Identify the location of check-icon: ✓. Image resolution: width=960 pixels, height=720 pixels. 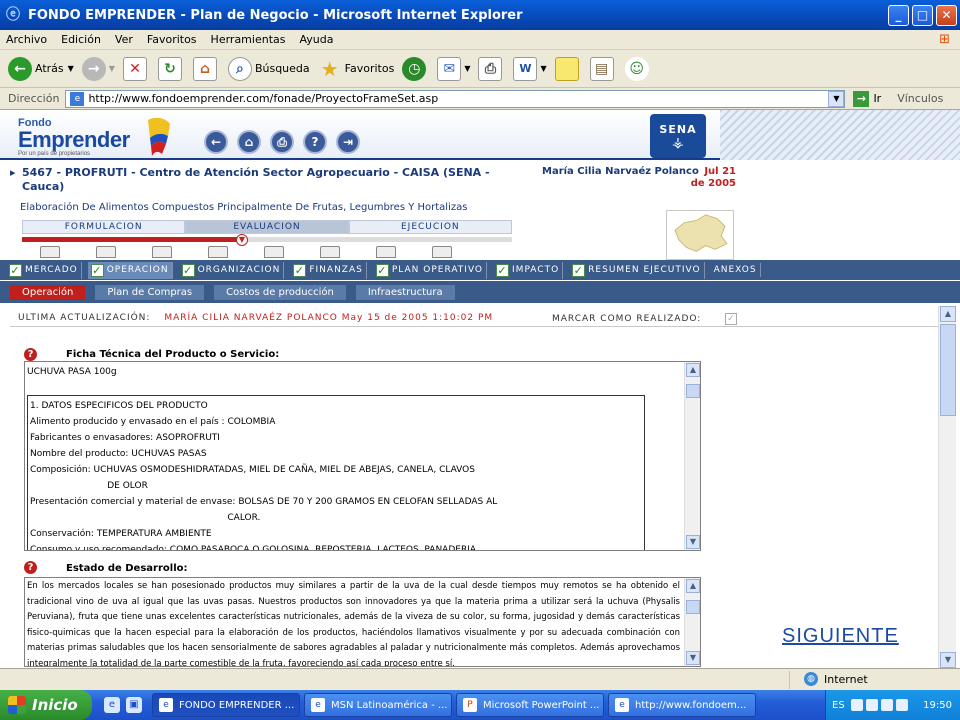
(579, 270).